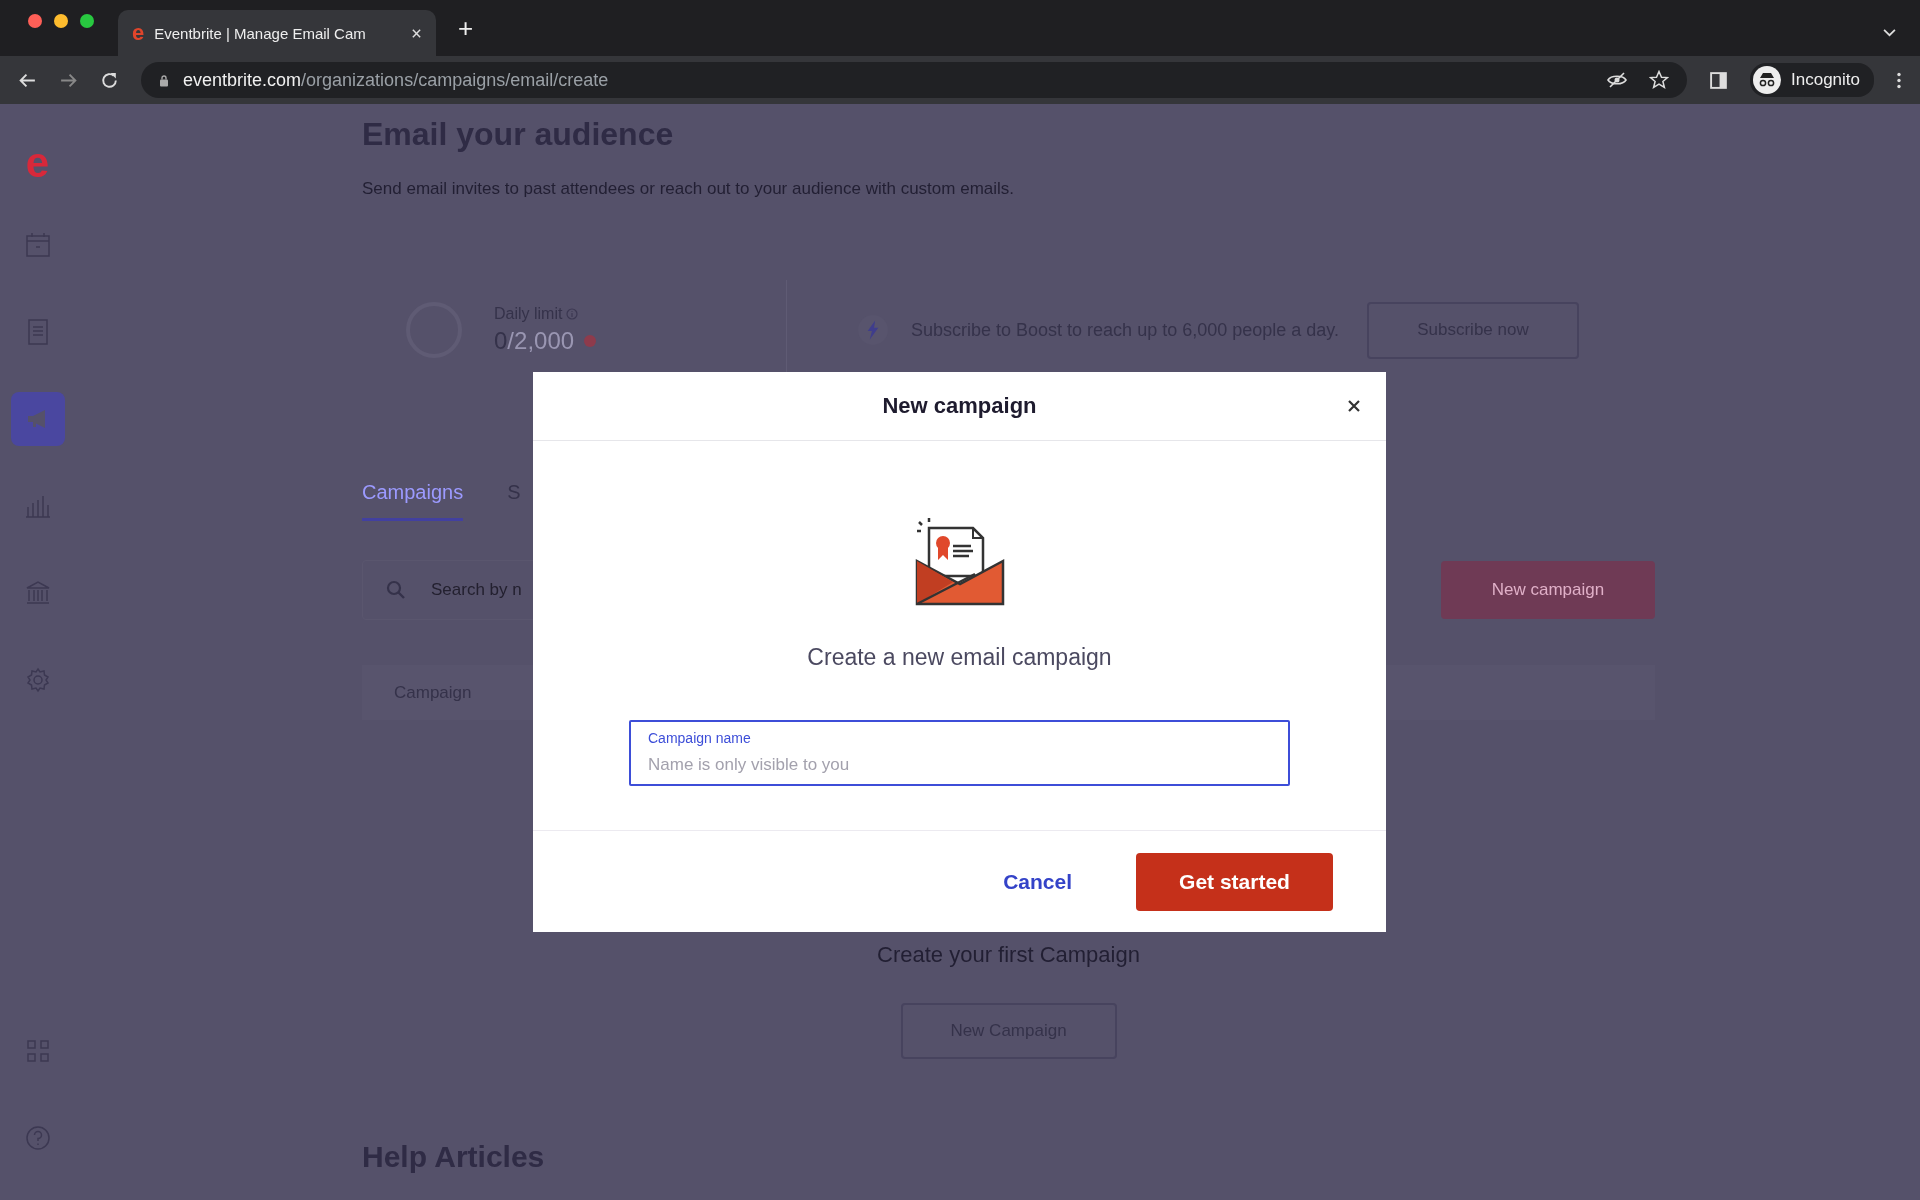 This screenshot has width=1920, height=1200. I want to click on sidebar-icon, so click(1718, 80).